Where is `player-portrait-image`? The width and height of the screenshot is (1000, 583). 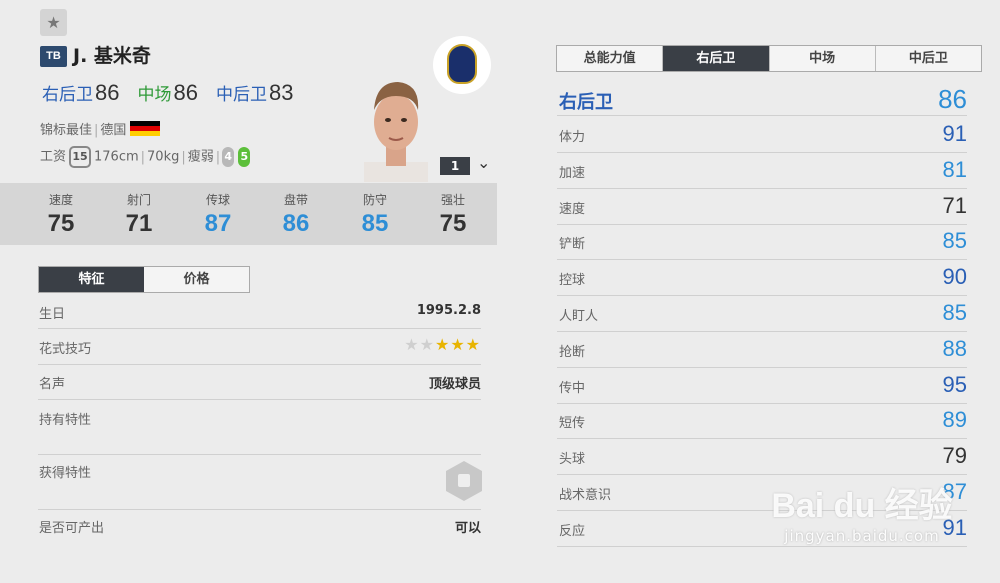
player-portrait-image is located at coordinates (396, 132).